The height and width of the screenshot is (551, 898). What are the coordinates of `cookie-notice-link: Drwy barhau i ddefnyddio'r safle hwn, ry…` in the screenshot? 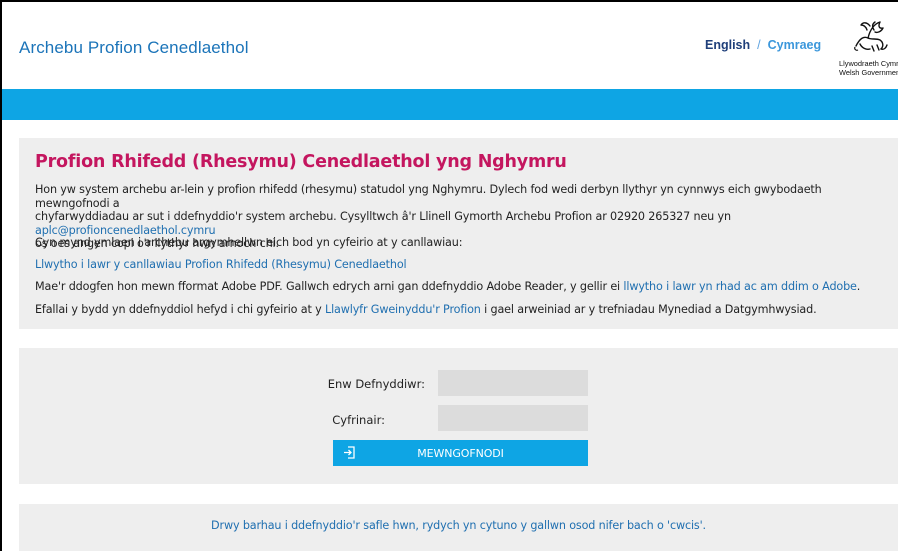 It's located at (458, 525).